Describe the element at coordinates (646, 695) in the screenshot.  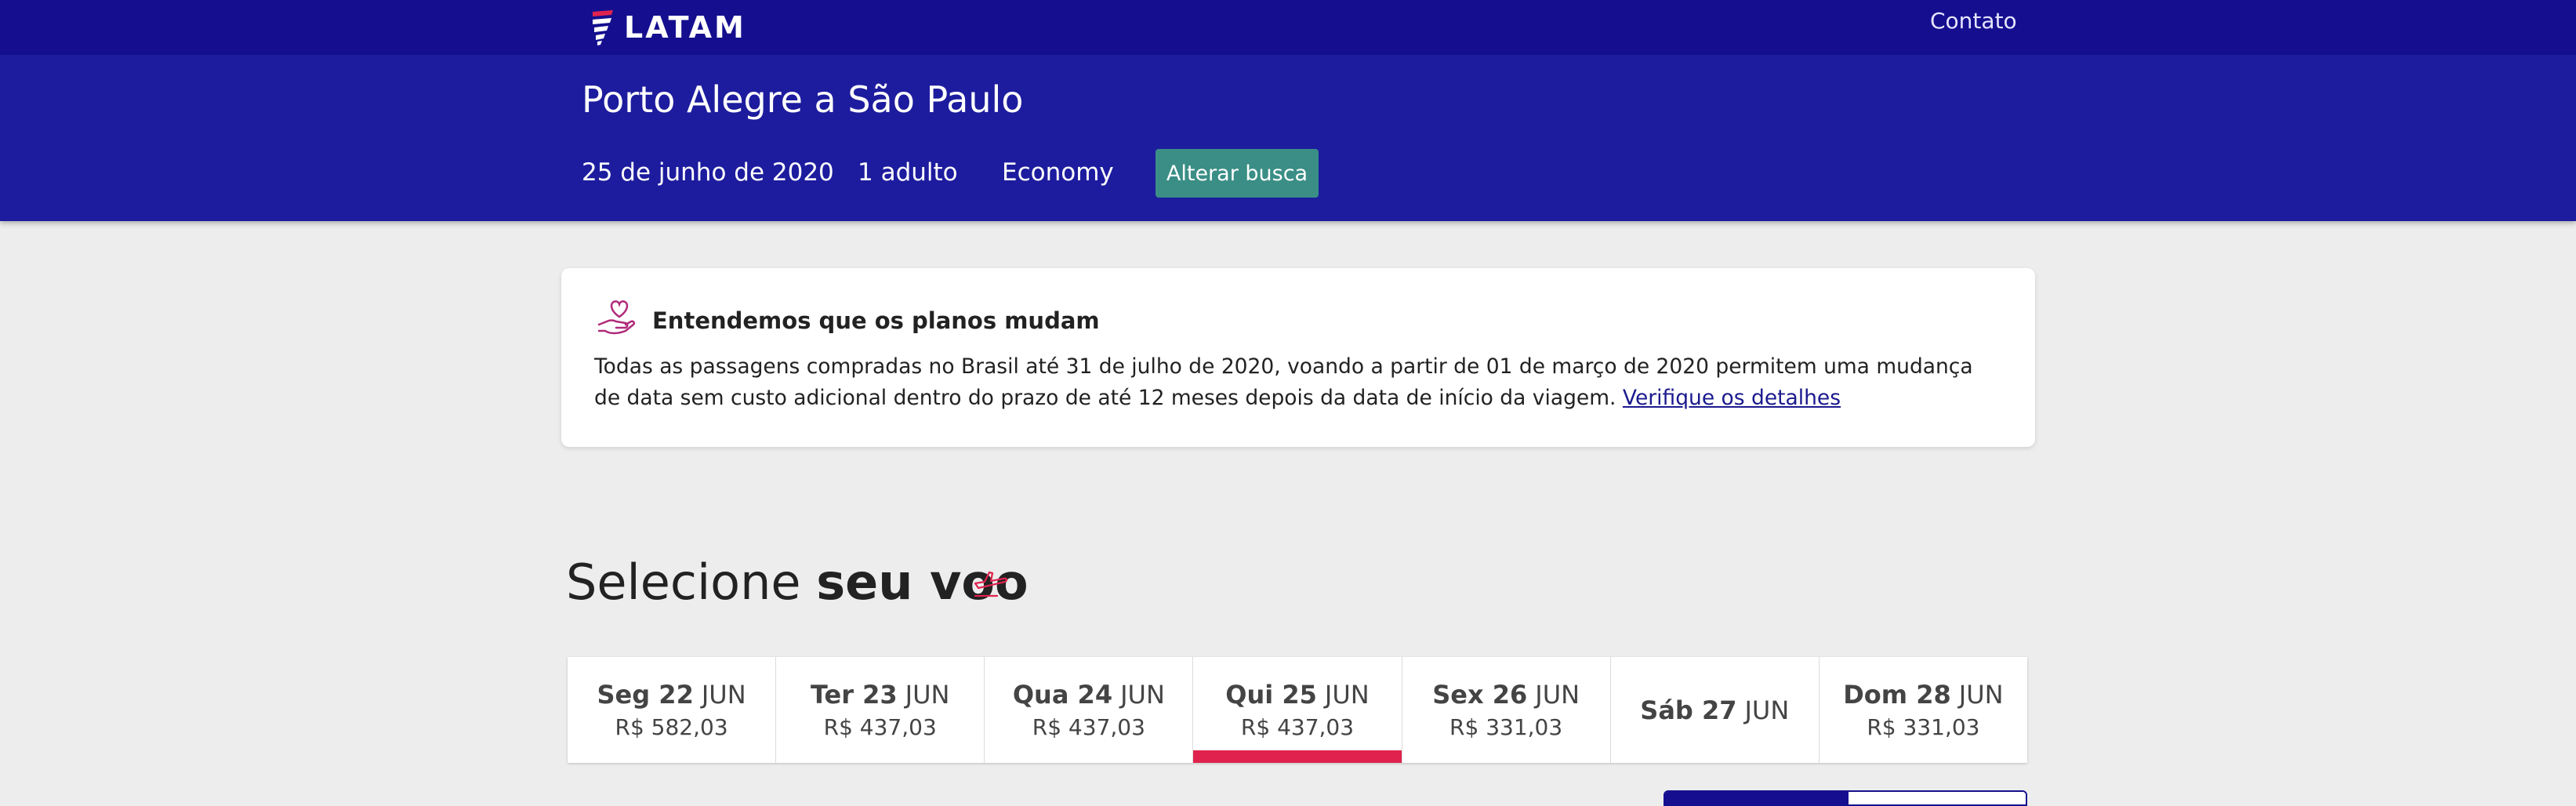
I see `date-day: Seg 22` at that location.